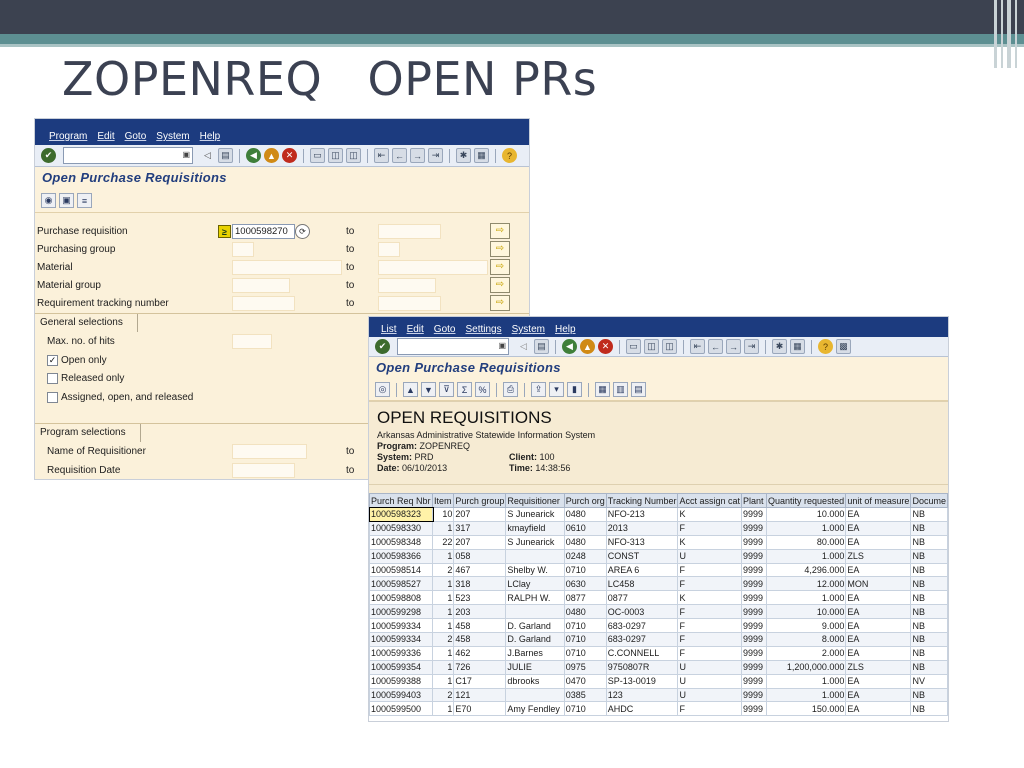  Describe the element at coordinates (401, 653) in the screenshot. I see `table-cell: 1000599336` at that location.